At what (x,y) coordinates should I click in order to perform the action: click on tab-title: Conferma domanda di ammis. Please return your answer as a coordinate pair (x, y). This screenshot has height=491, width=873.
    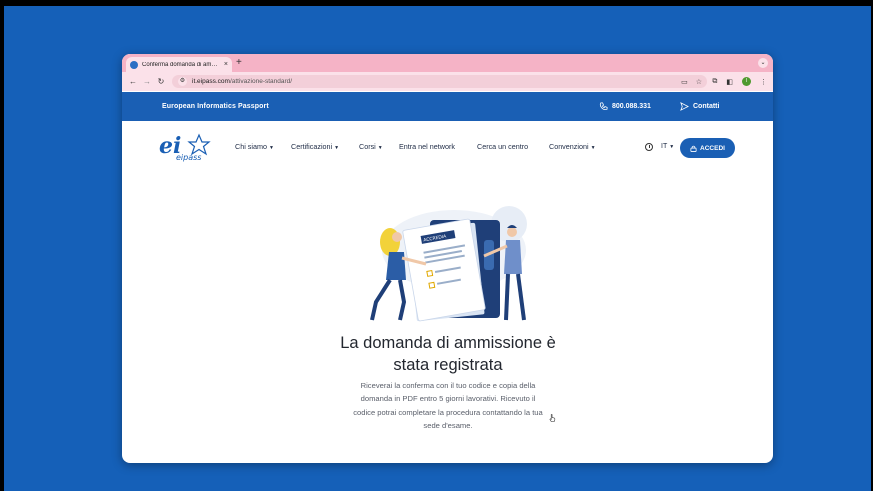
    Looking at the image, I should click on (181, 64).